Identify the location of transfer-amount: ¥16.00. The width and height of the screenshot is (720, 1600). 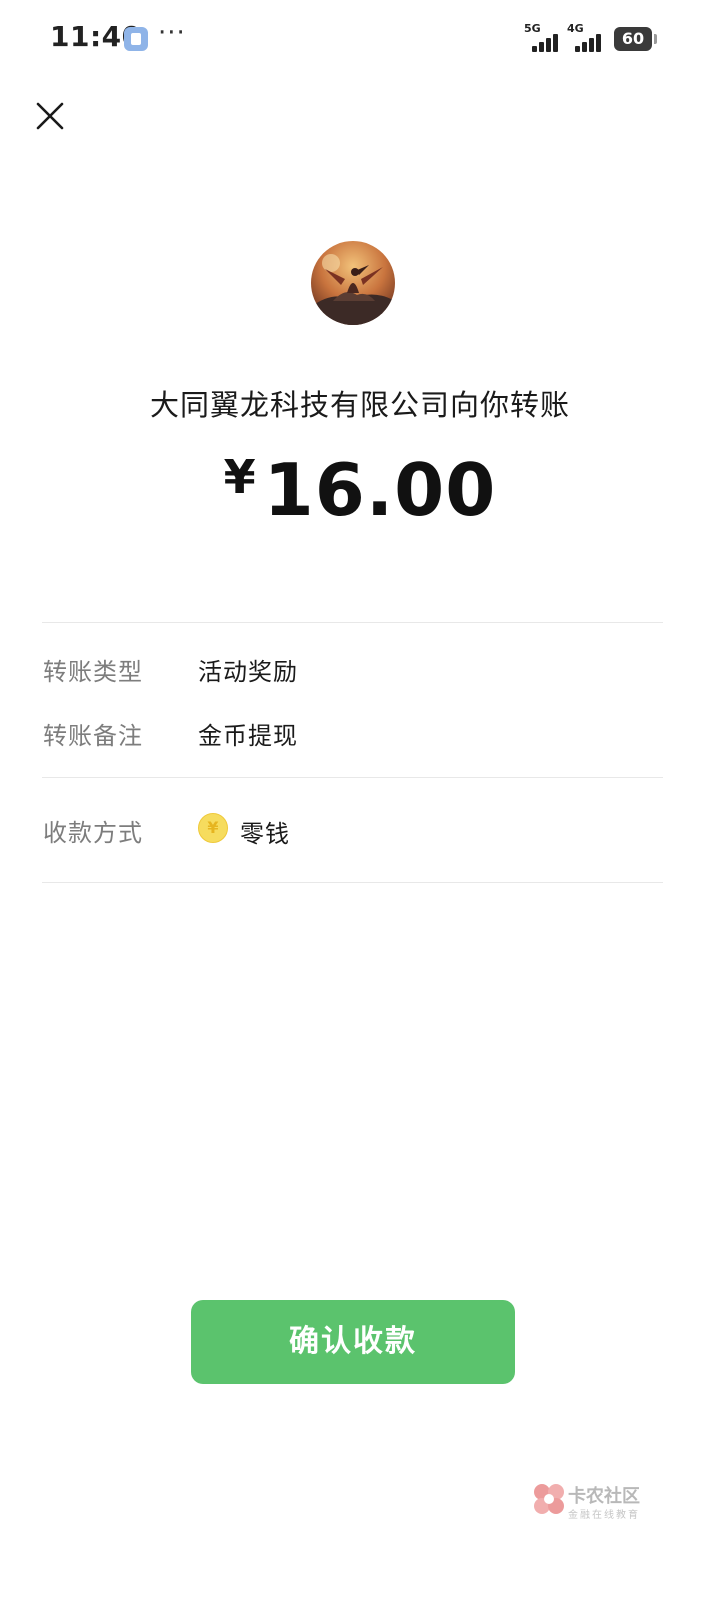
(360, 490).